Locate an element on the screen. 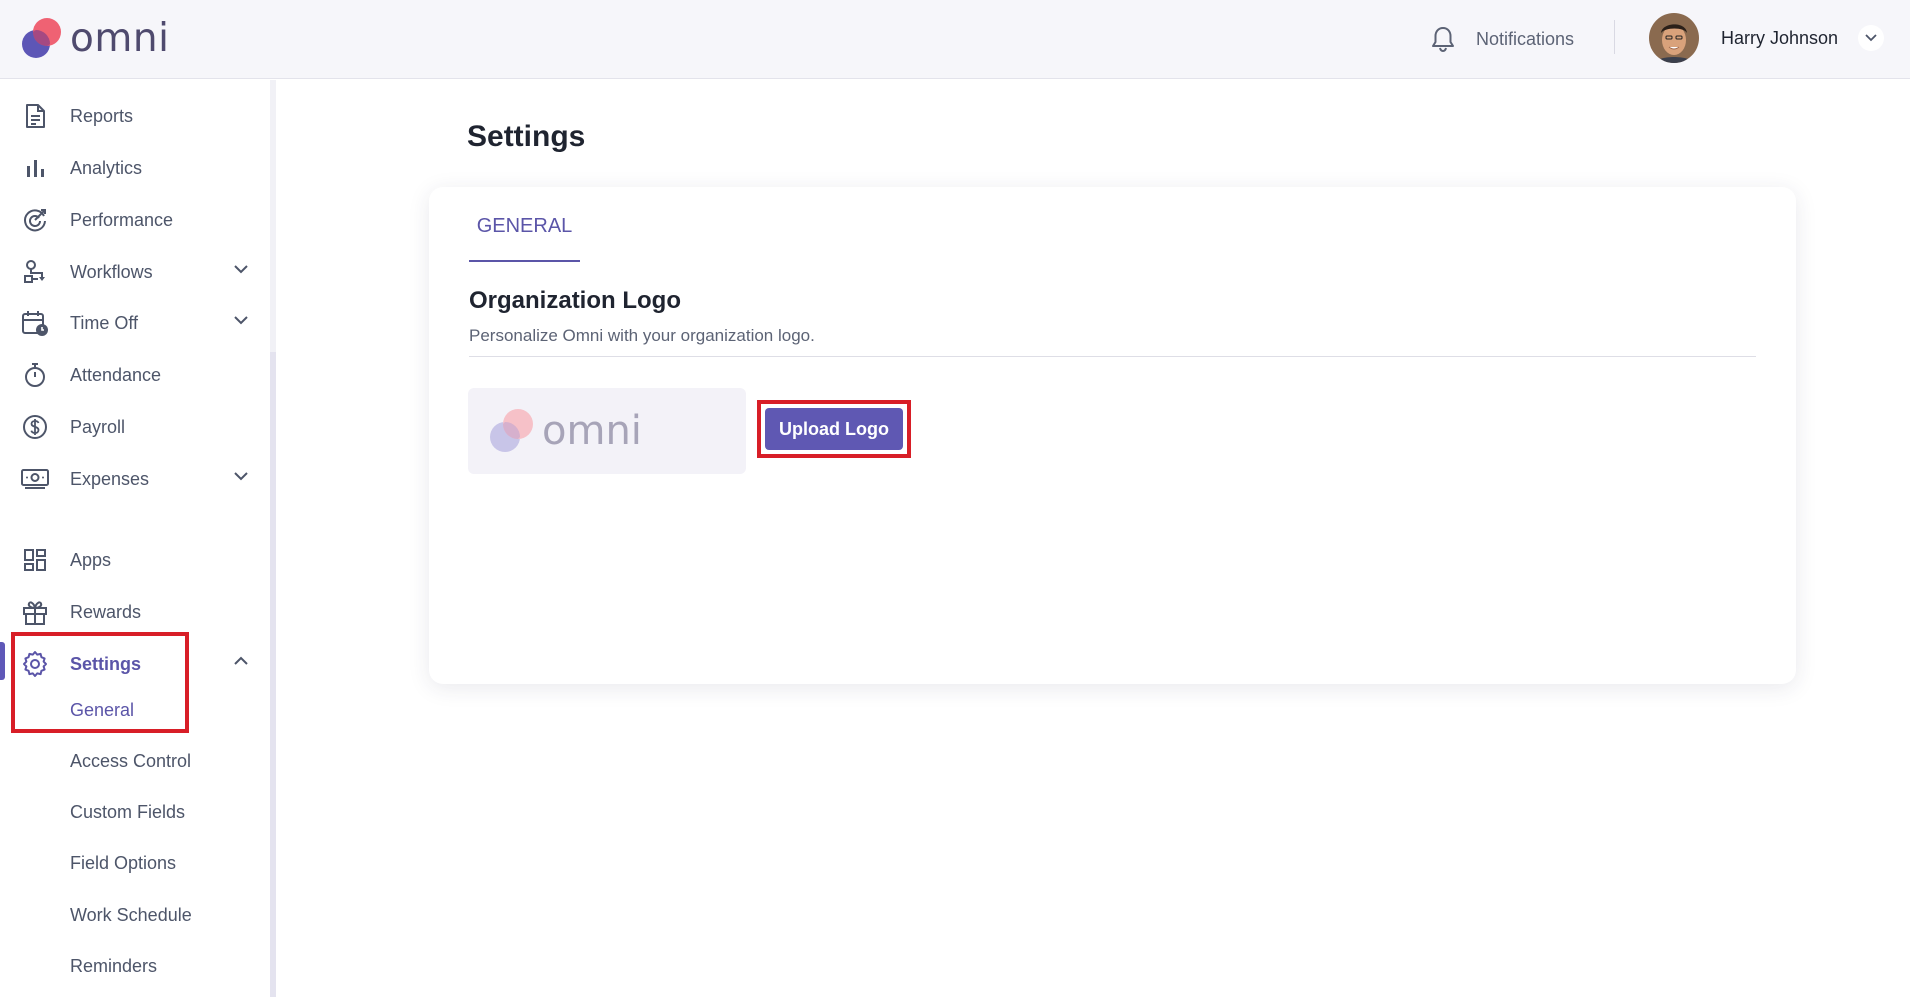 The height and width of the screenshot is (997, 1910). grid-icon is located at coordinates (35, 560).